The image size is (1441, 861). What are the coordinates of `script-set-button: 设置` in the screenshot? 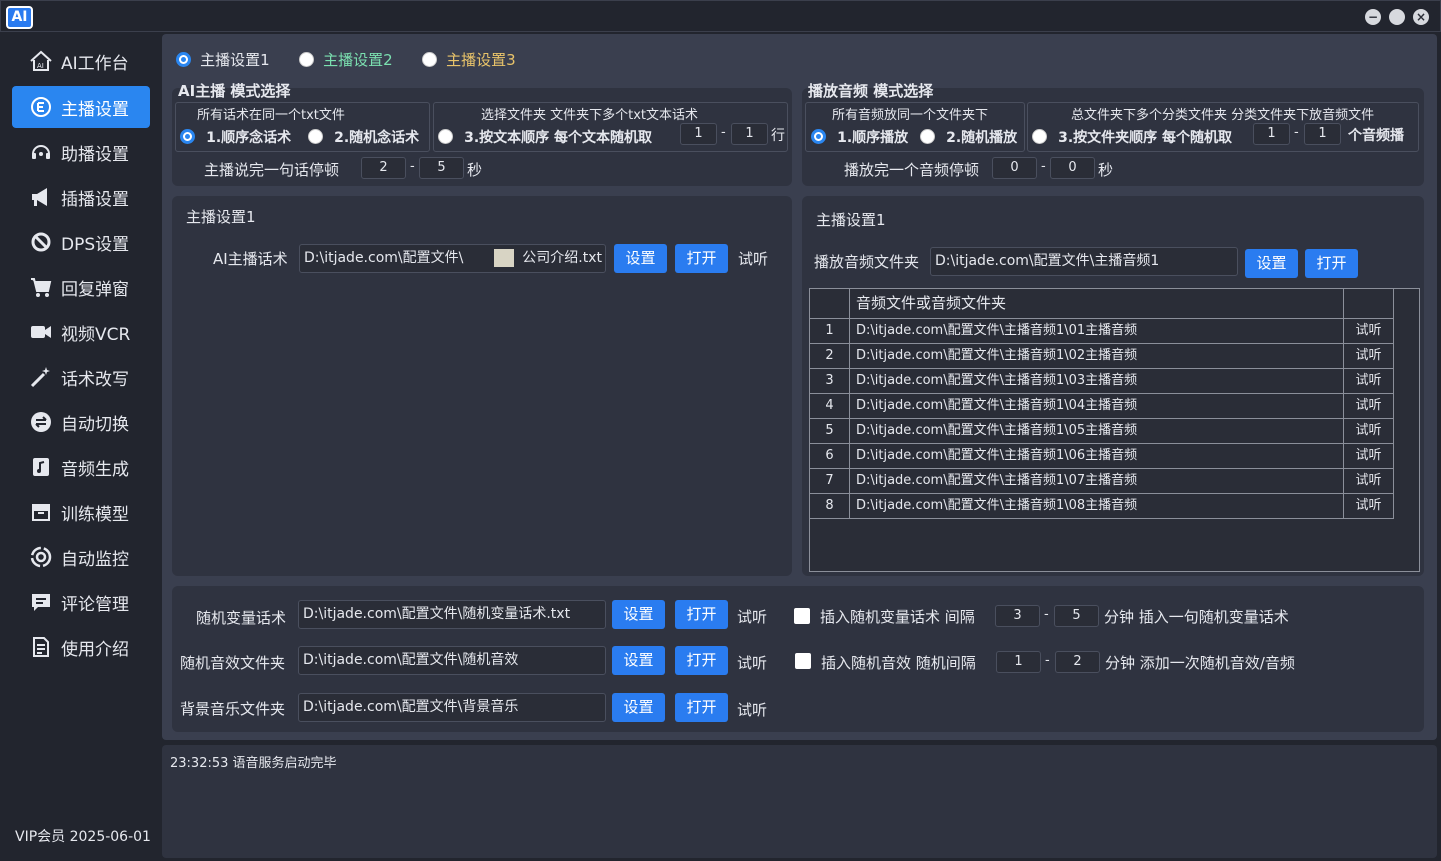 It's located at (640, 258).